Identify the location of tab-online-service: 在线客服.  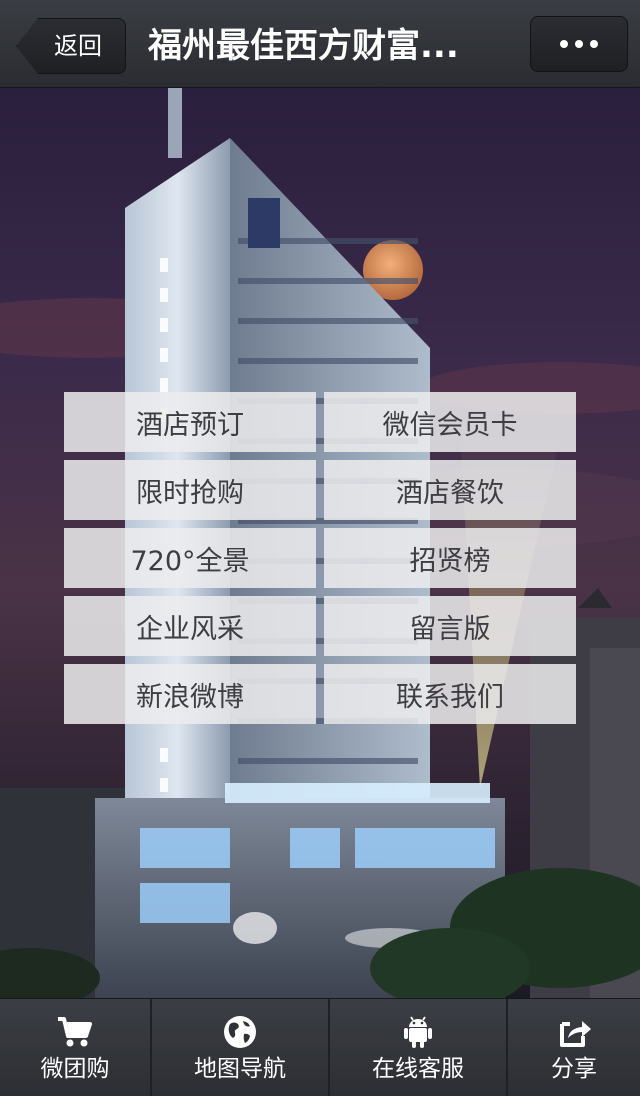
(419, 1047).